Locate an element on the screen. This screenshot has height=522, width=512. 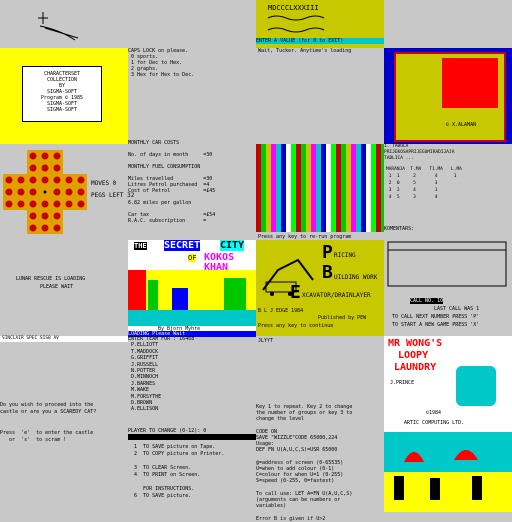
desert-scene is located at coordinates (448, 481).